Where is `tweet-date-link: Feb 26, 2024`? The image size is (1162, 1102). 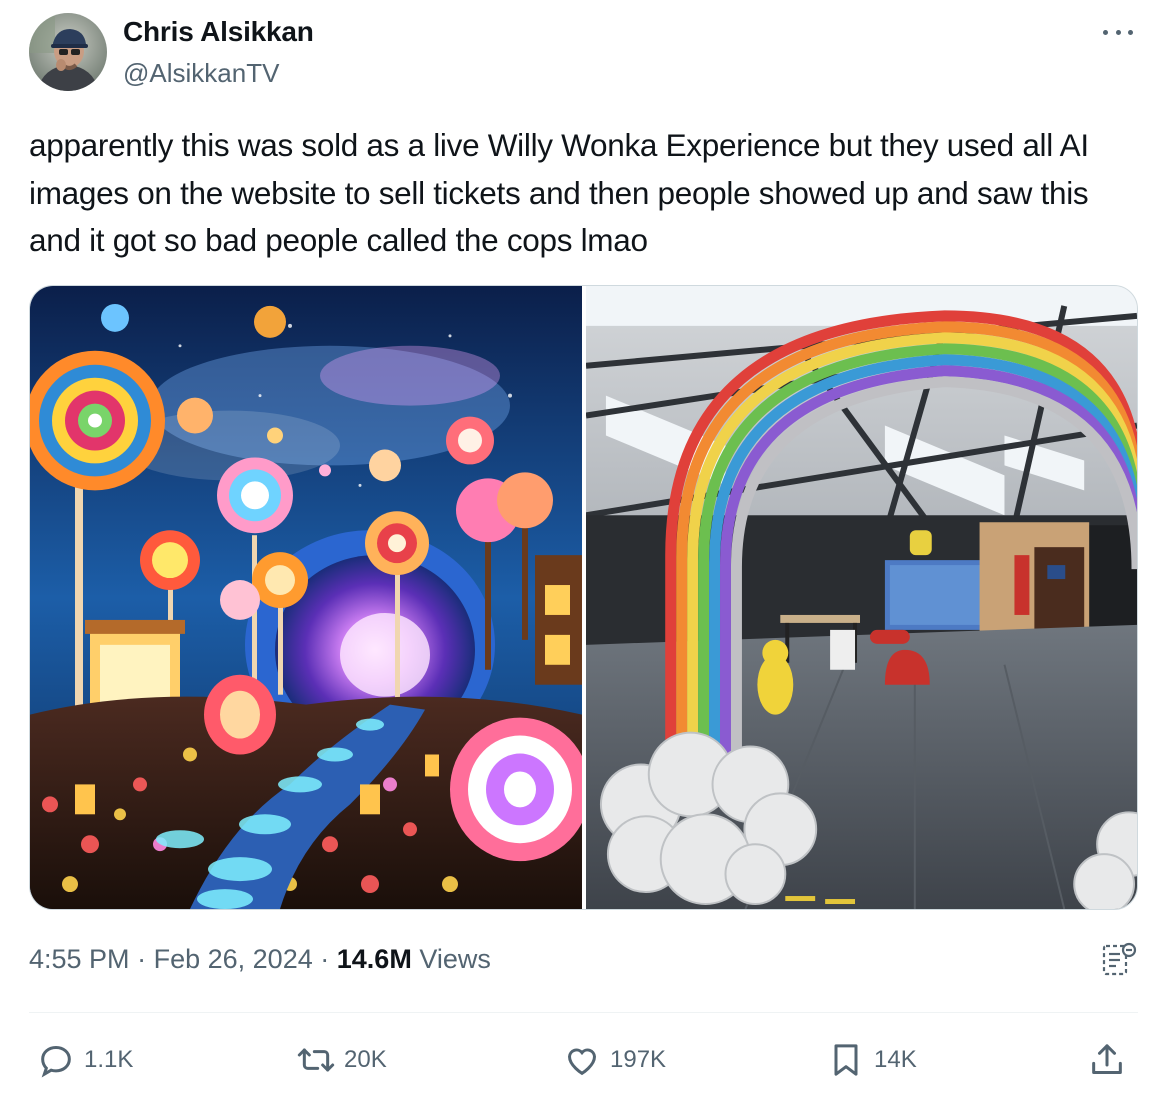 tweet-date-link: Feb 26, 2024 is located at coordinates (233, 959).